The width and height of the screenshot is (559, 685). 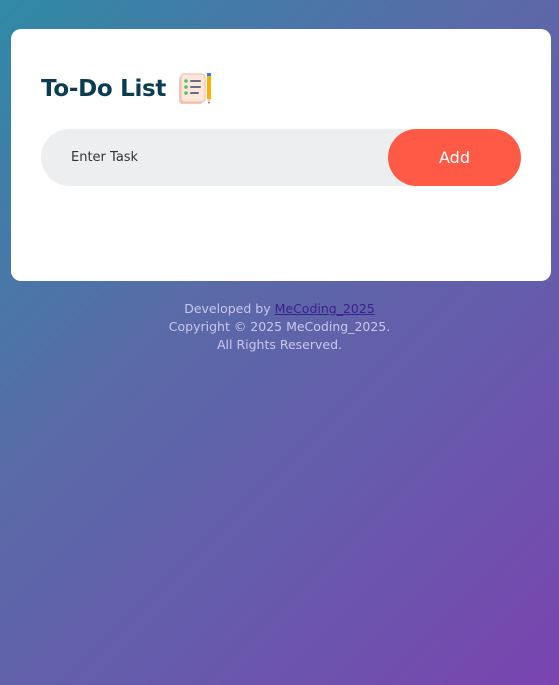 I want to click on add-button: Add, so click(x=454, y=157).